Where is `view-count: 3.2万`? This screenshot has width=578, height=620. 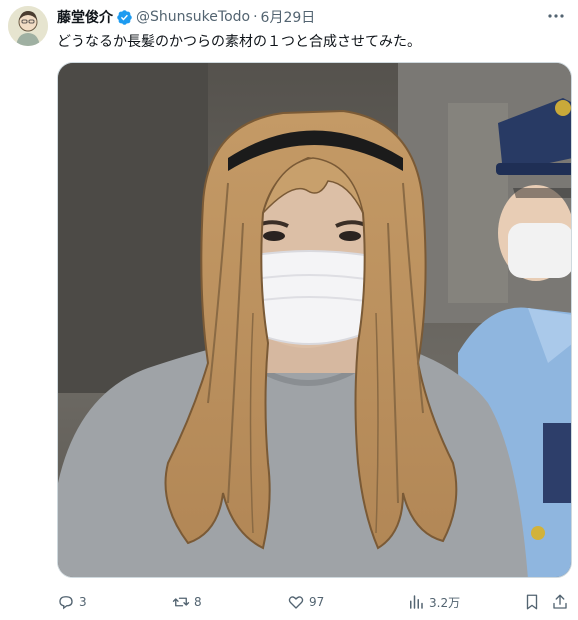 view-count: 3.2万 is located at coordinates (445, 602).